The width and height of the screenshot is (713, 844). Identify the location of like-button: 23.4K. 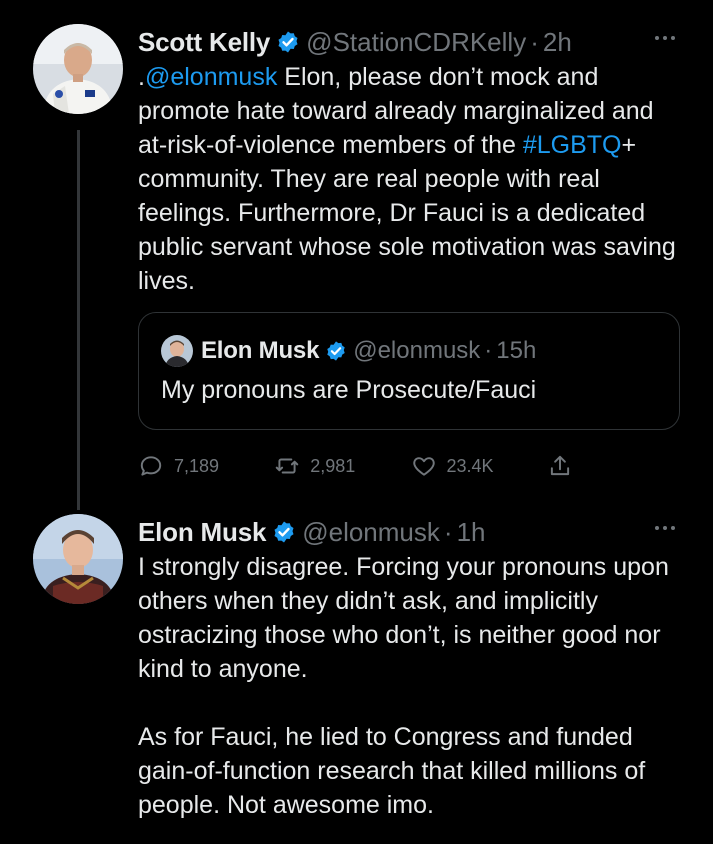
(479, 466).